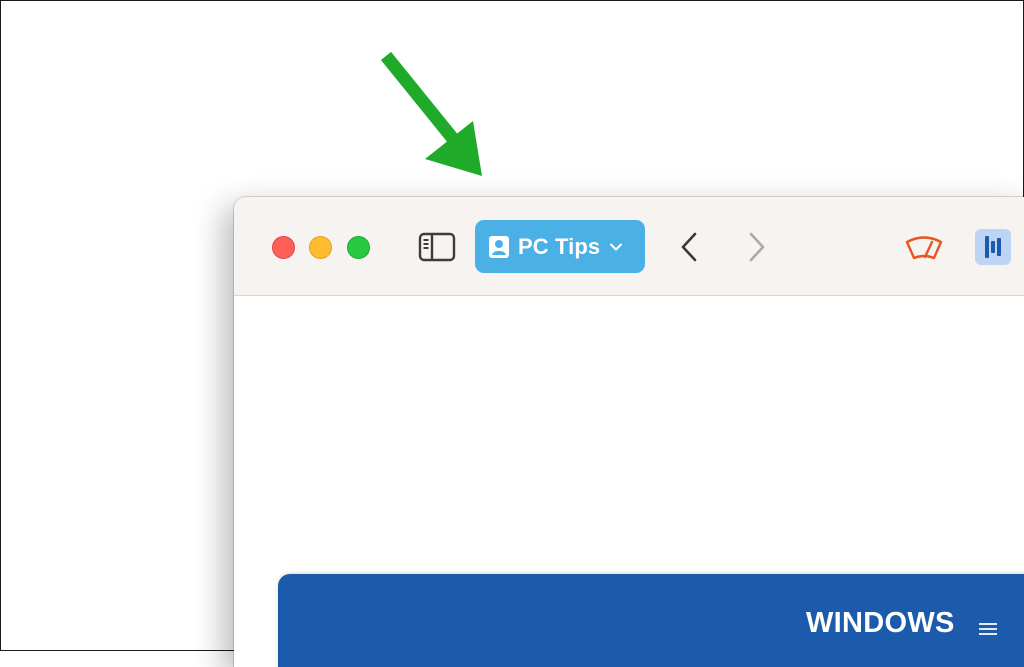 This screenshot has width=1024, height=667. What do you see at coordinates (880, 623) in the screenshot?
I see `site-nav-label: WINDOWS` at bounding box center [880, 623].